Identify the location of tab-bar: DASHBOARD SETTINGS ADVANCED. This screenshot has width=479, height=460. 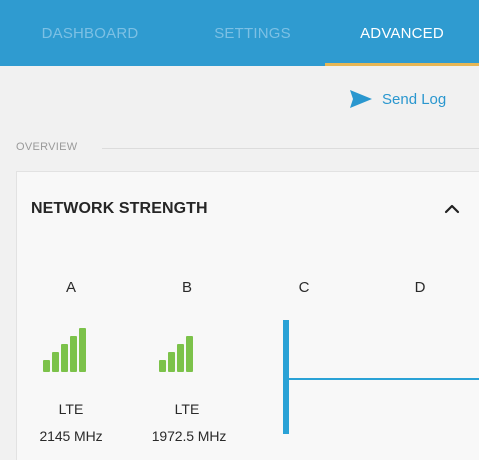
(239, 33).